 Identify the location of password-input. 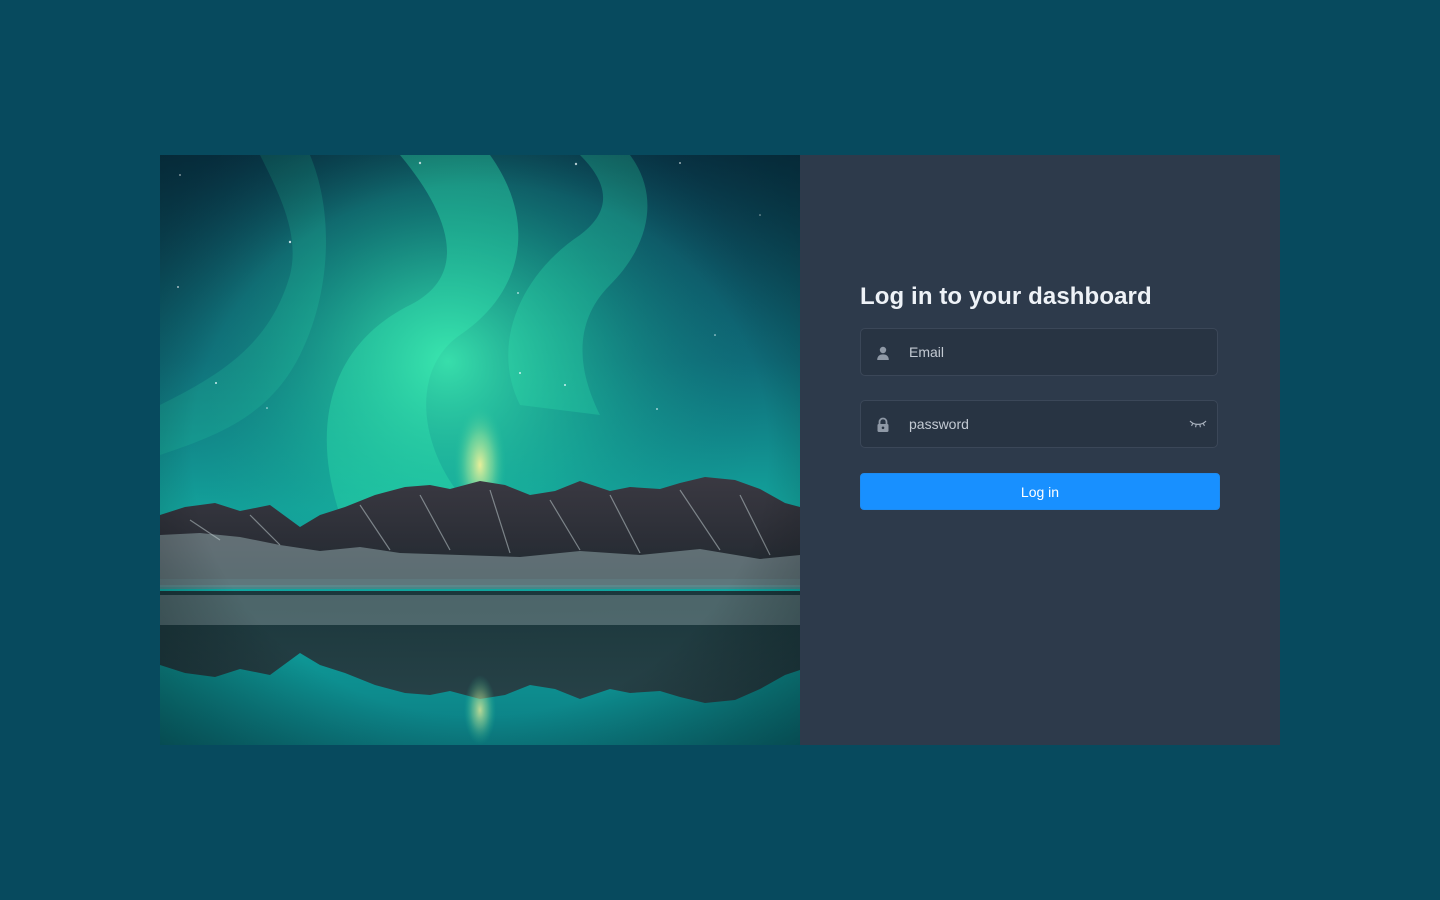
(1044, 424).